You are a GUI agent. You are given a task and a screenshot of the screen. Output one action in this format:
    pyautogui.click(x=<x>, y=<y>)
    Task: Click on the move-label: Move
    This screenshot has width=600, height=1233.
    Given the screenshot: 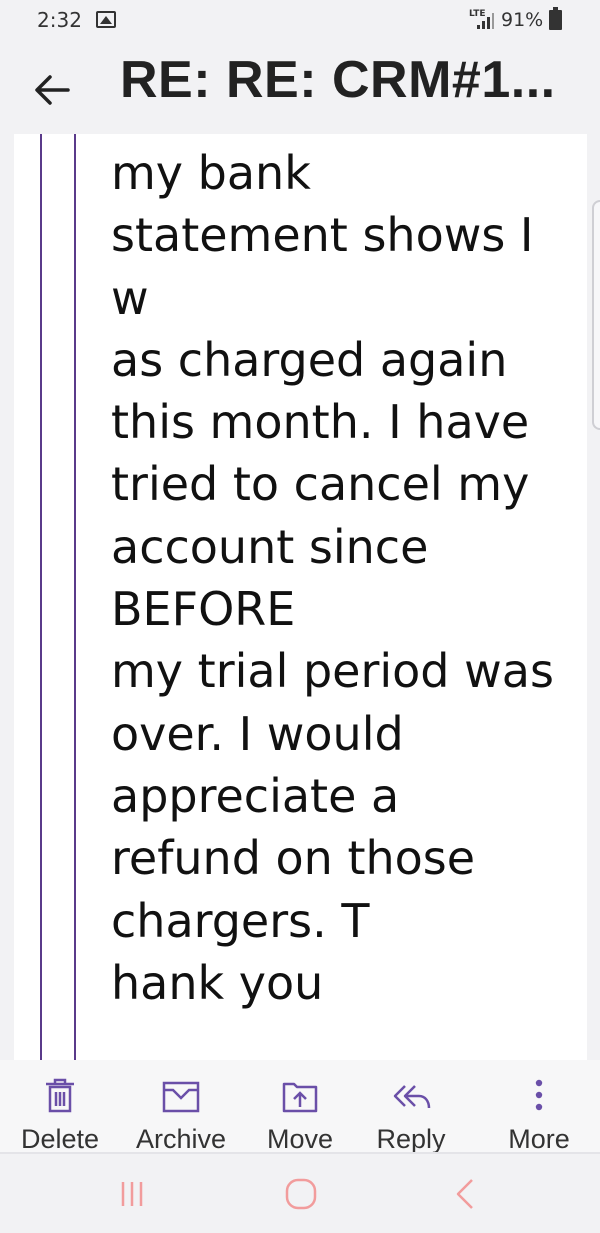 What is the action you would take?
    pyautogui.click(x=300, y=1139)
    